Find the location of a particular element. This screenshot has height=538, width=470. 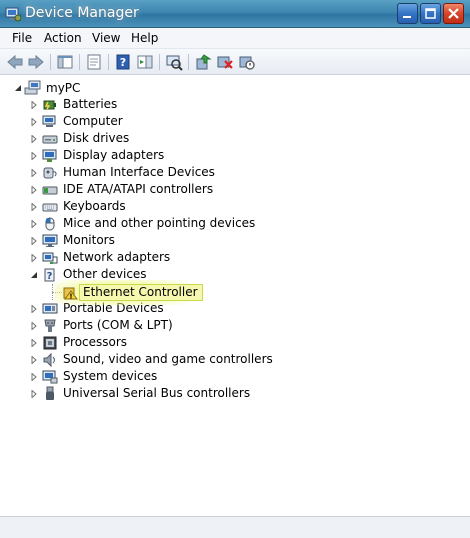

status-bar is located at coordinates (235, 527).